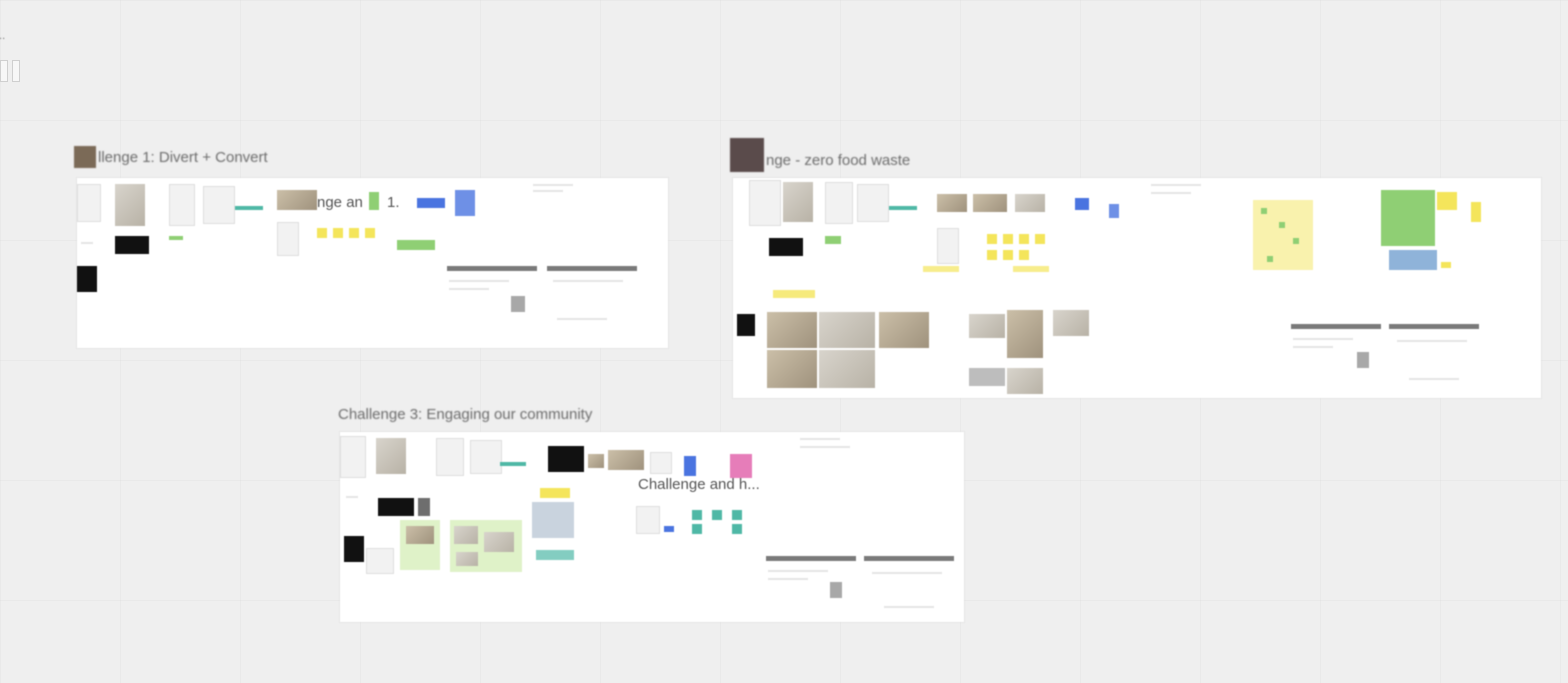 The image size is (1568, 683). Describe the element at coordinates (820, 155) in the screenshot. I see `frame-title-challenge-2: nge - zero food waste` at that location.